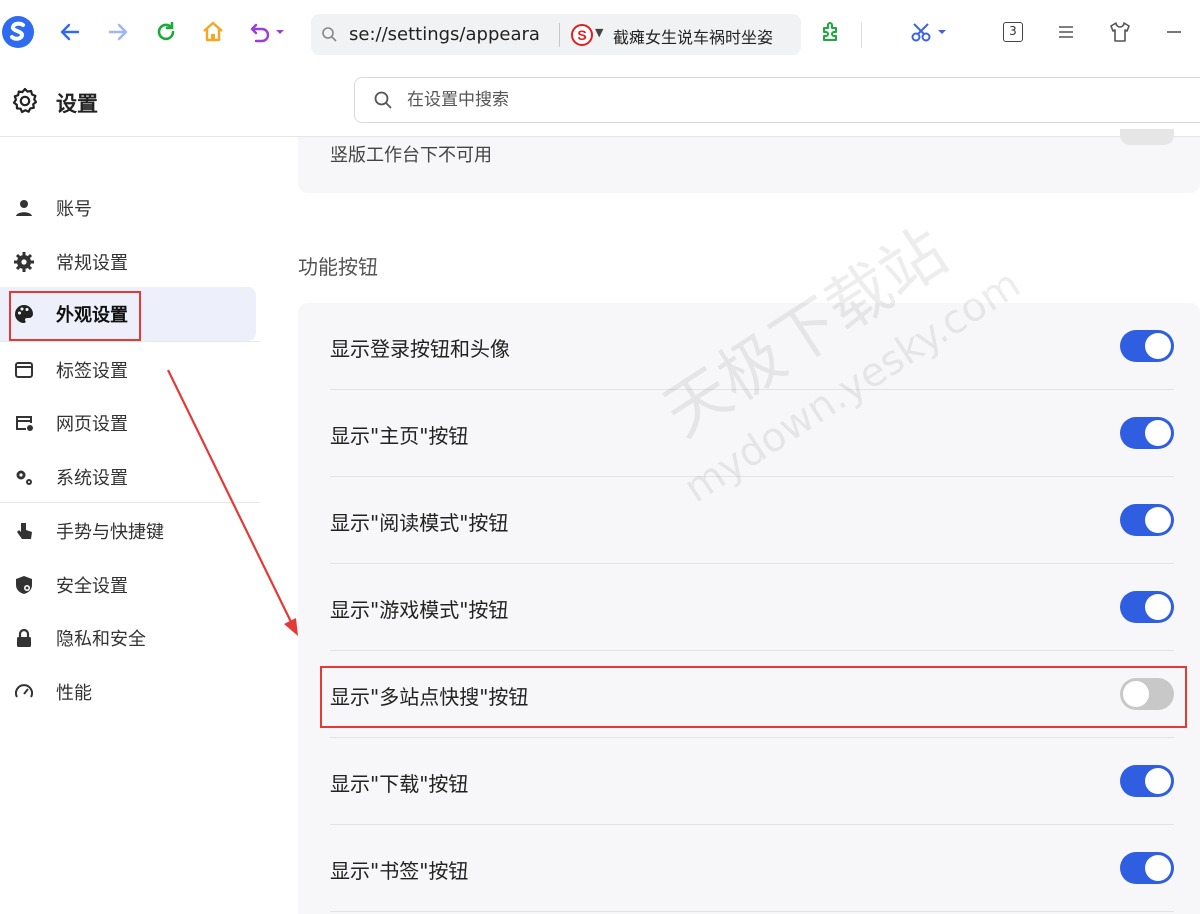  Describe the element at coordinates (268, 32) in the screenshot. I see `undo-close-tab-icon` at that location.